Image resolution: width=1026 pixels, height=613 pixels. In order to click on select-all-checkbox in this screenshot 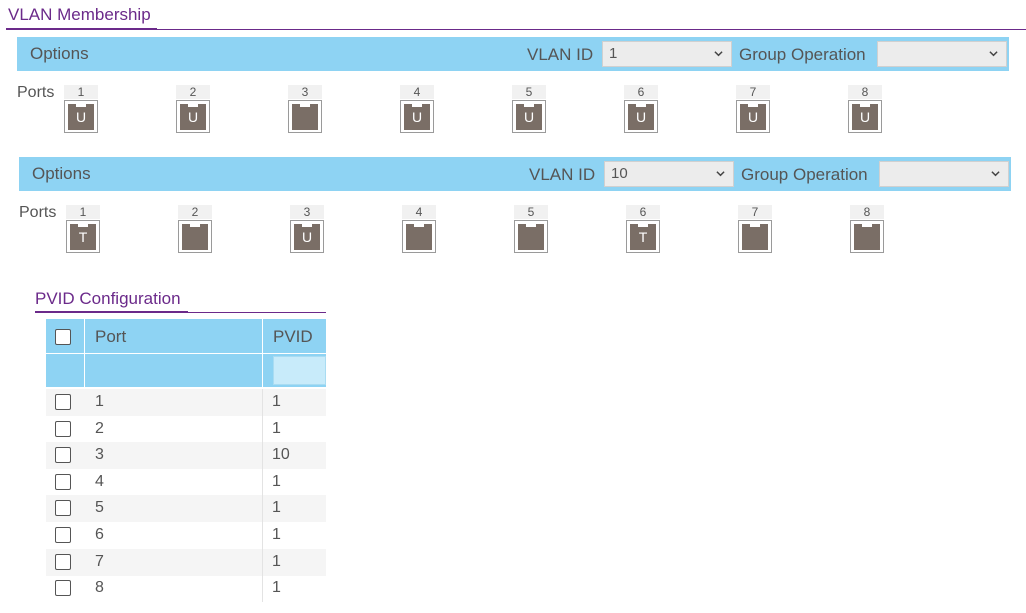, I will do `click(63, 337)`.